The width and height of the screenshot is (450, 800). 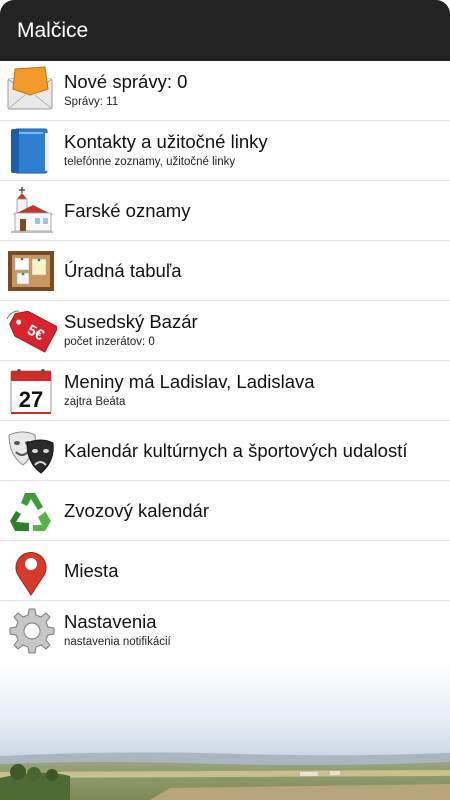 What do you see at coordinates (123, 270) in the screenshot?
I see `menu-item-title: Úradná tabuľa` at bounding box center [123, 270].